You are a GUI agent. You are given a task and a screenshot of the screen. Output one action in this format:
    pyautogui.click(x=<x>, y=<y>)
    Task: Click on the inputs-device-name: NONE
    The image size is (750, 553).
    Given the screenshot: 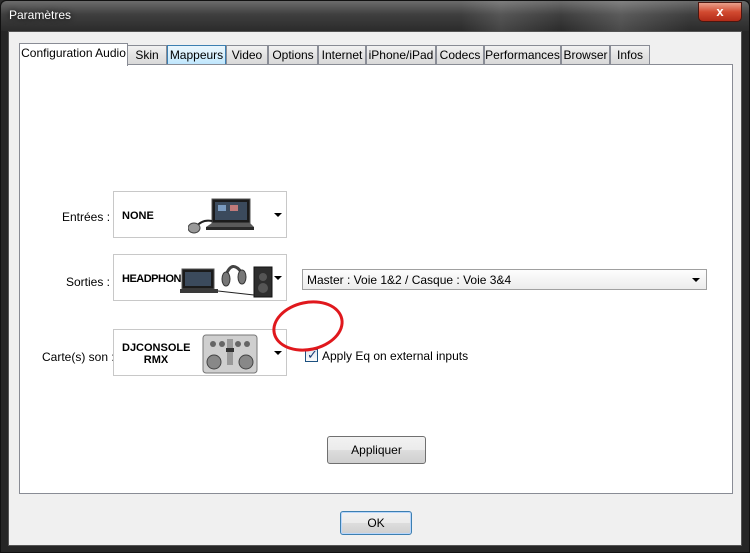 What is the action you would take?
    pyautogui.click(x=138, y=216)
    